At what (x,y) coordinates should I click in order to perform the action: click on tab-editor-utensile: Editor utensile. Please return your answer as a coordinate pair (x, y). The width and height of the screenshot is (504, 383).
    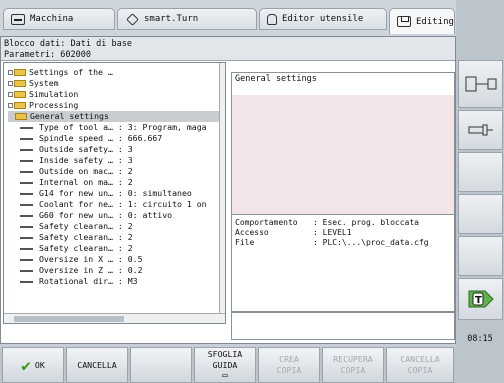
    Looking at the image, I should click on (323, 19).